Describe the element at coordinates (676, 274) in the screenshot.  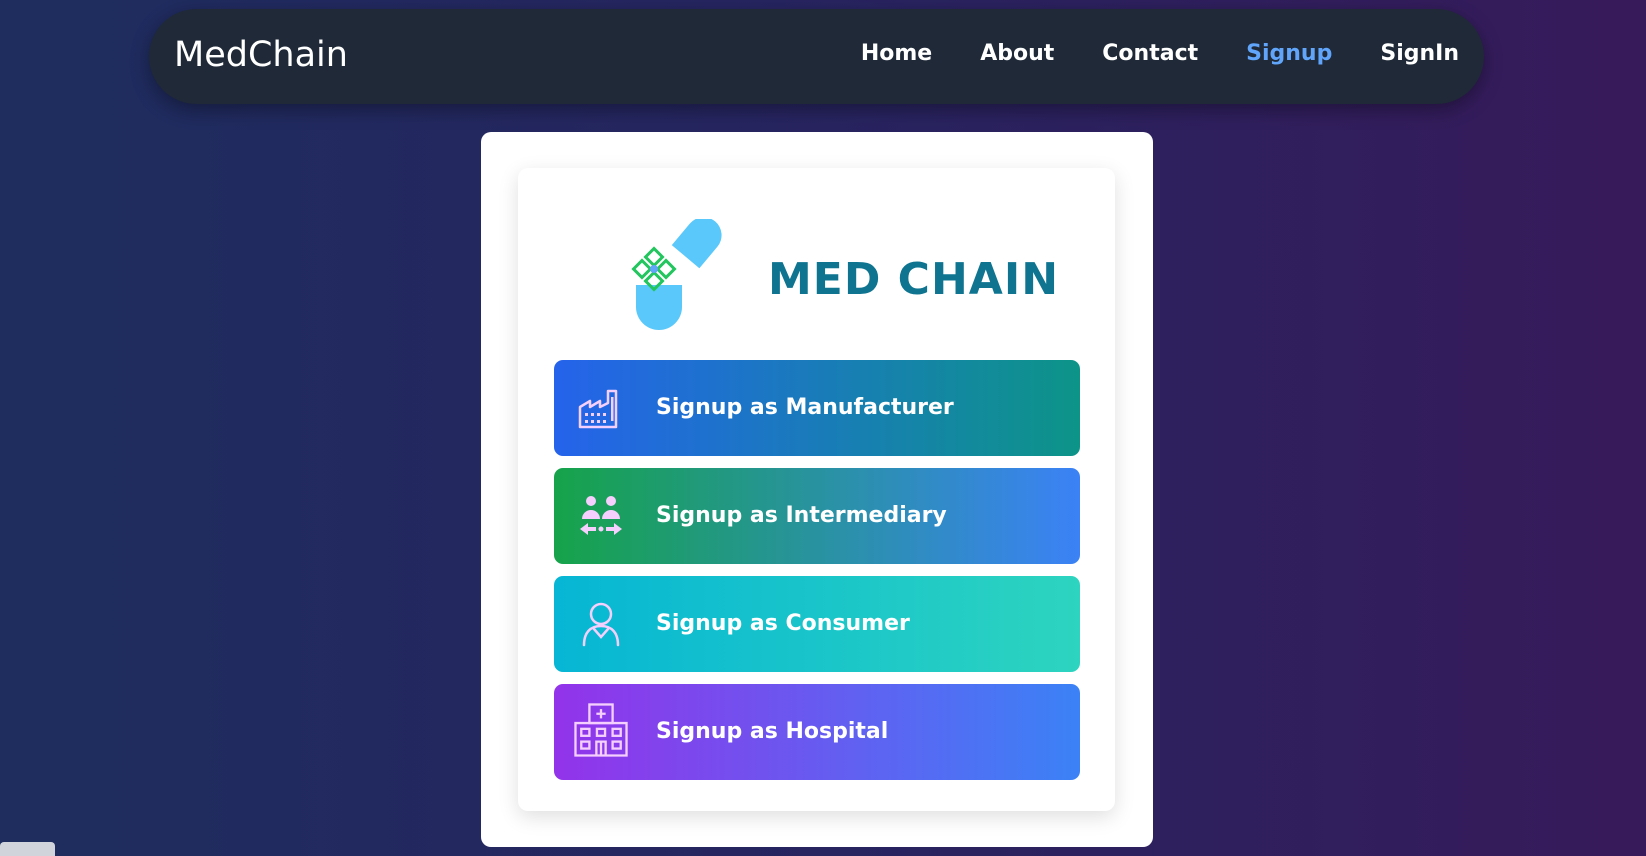
I see `pill-capsule-icon` at that location.